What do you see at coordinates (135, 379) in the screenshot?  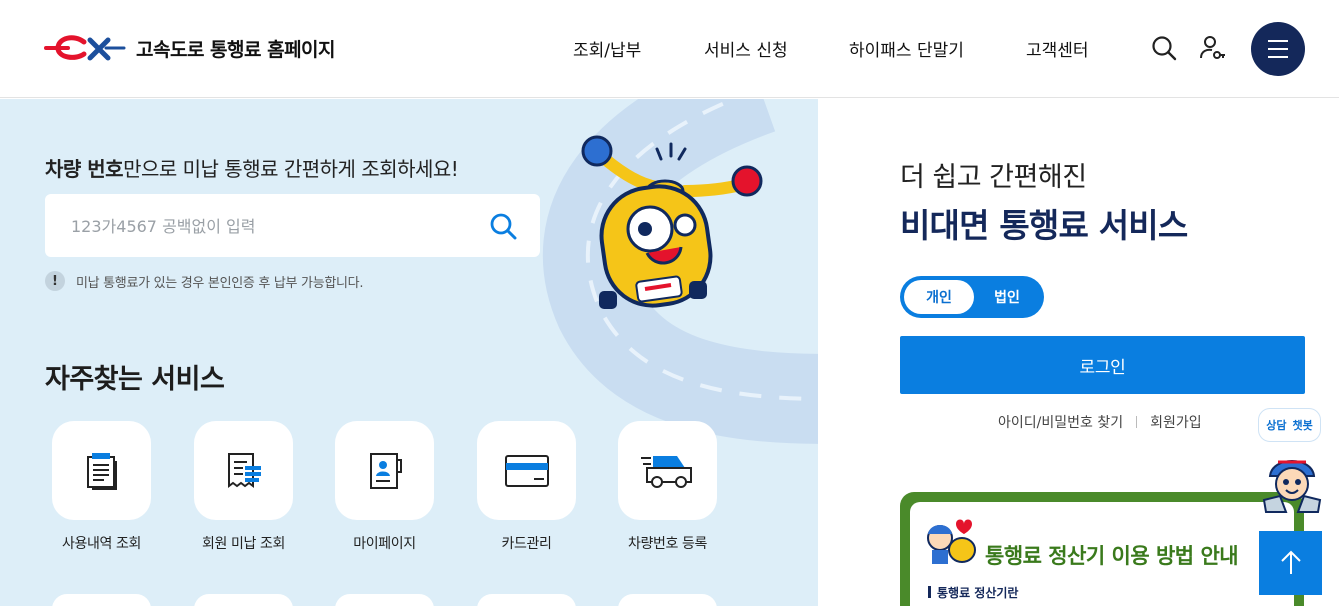 I see `services-title: 자주찾는 서비스` at bounding box center [135, 379].